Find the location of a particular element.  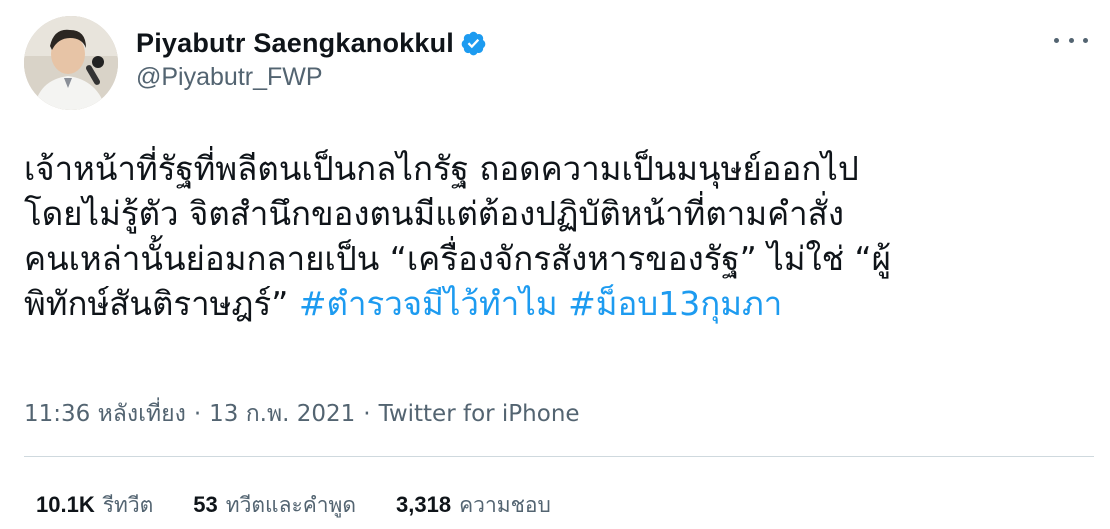

hashtag-link: #ตำรวจมีไว้ทำไม is located at coordinates (428, 303).